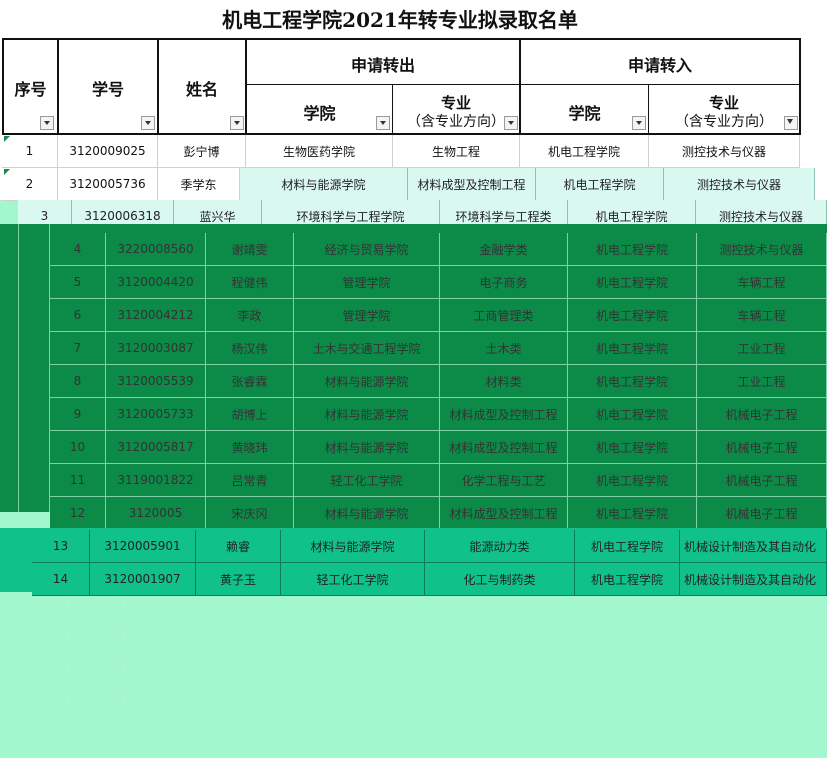  I want to click on cell-seq: 6, so click(78, 315).